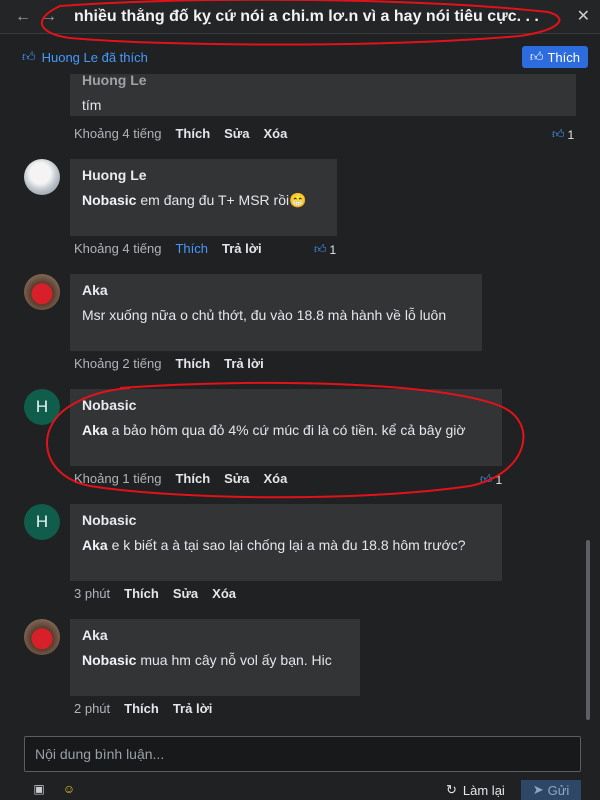 Image resolution: width=600 pixels, height=800 pixels. I want to click on comment-meta: Khoảng 1 tiếng Thích Sửa Xóa, so click(180, 478).